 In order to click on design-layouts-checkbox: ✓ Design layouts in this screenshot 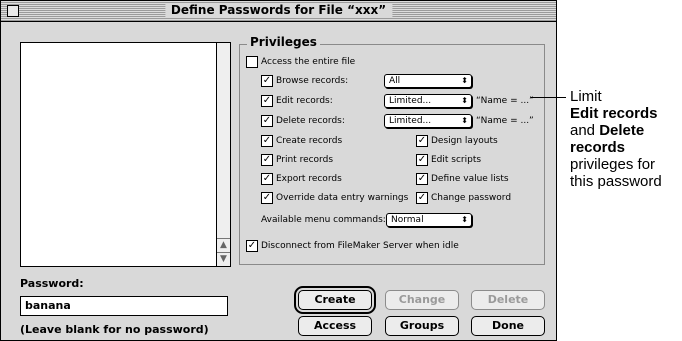, I will do `click(457, 141)`.